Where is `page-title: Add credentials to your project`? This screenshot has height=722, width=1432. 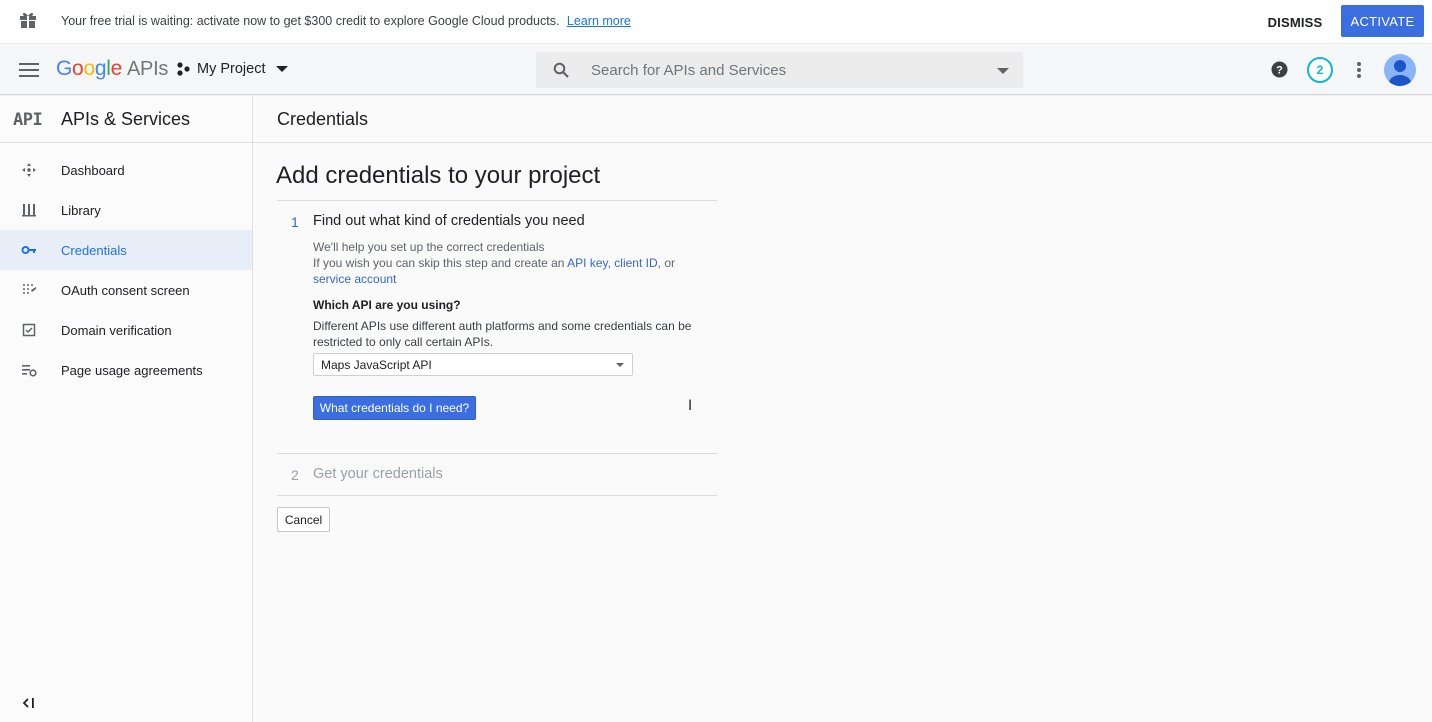
page-title: Add credentials to your project is located at coordinates (438, 175).